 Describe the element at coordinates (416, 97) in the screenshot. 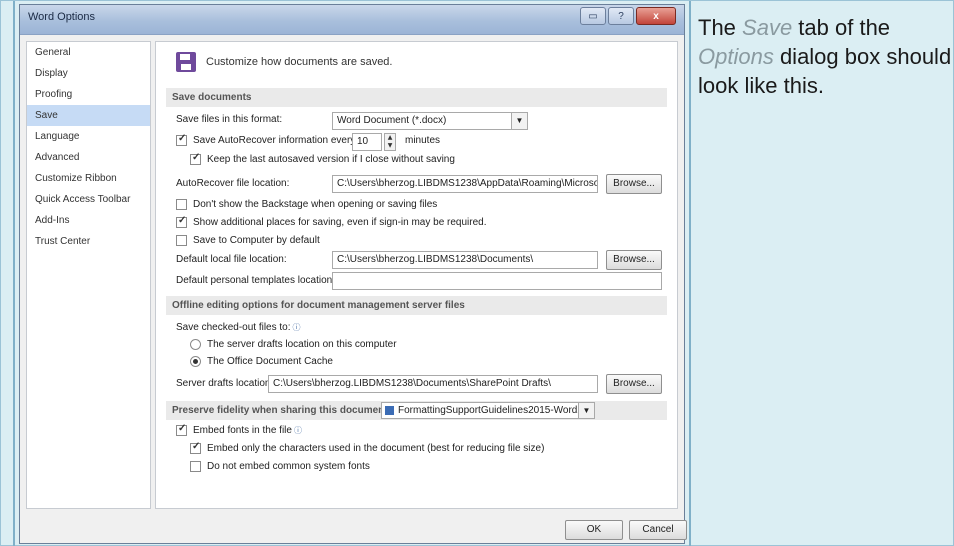

I see `section-save-documents: Save documents` at that location.